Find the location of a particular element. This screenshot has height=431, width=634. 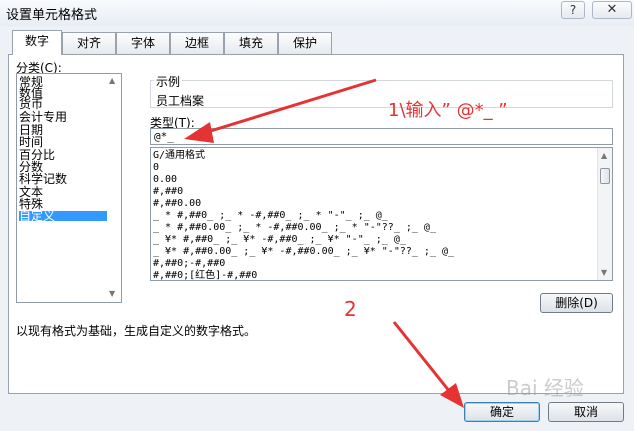

sample-label: 示例 is located at coordinates (168, 81).